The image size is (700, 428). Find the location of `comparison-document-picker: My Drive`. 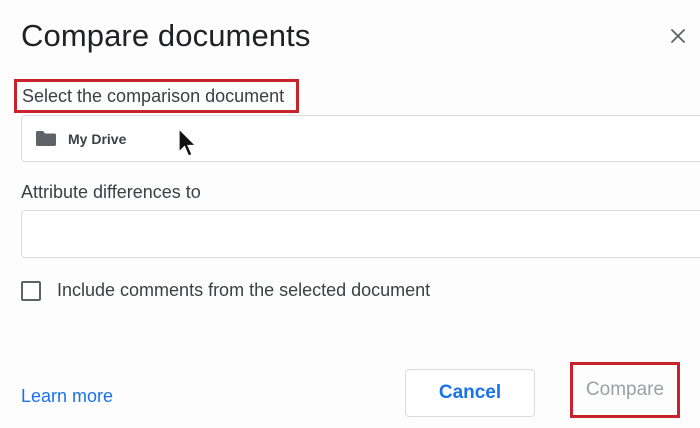

comparison-document-picker: My Drive is located at coordinates (360, 138).